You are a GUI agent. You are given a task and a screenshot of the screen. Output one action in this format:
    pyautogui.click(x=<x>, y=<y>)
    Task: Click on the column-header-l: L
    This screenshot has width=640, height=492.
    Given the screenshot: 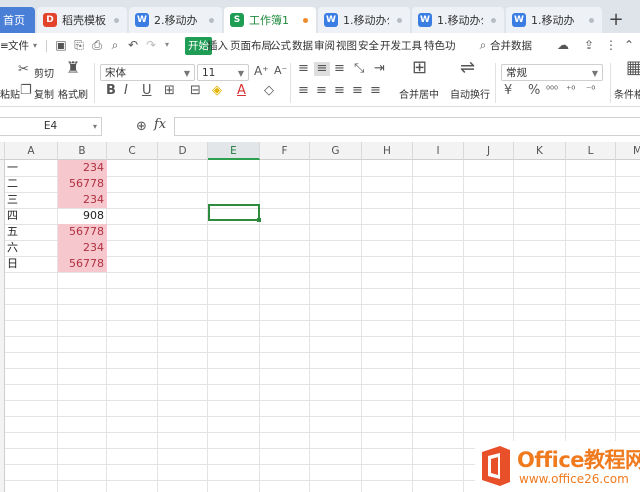 What is the action you would take?
    pyautogui.click(x=591, y=151)
    